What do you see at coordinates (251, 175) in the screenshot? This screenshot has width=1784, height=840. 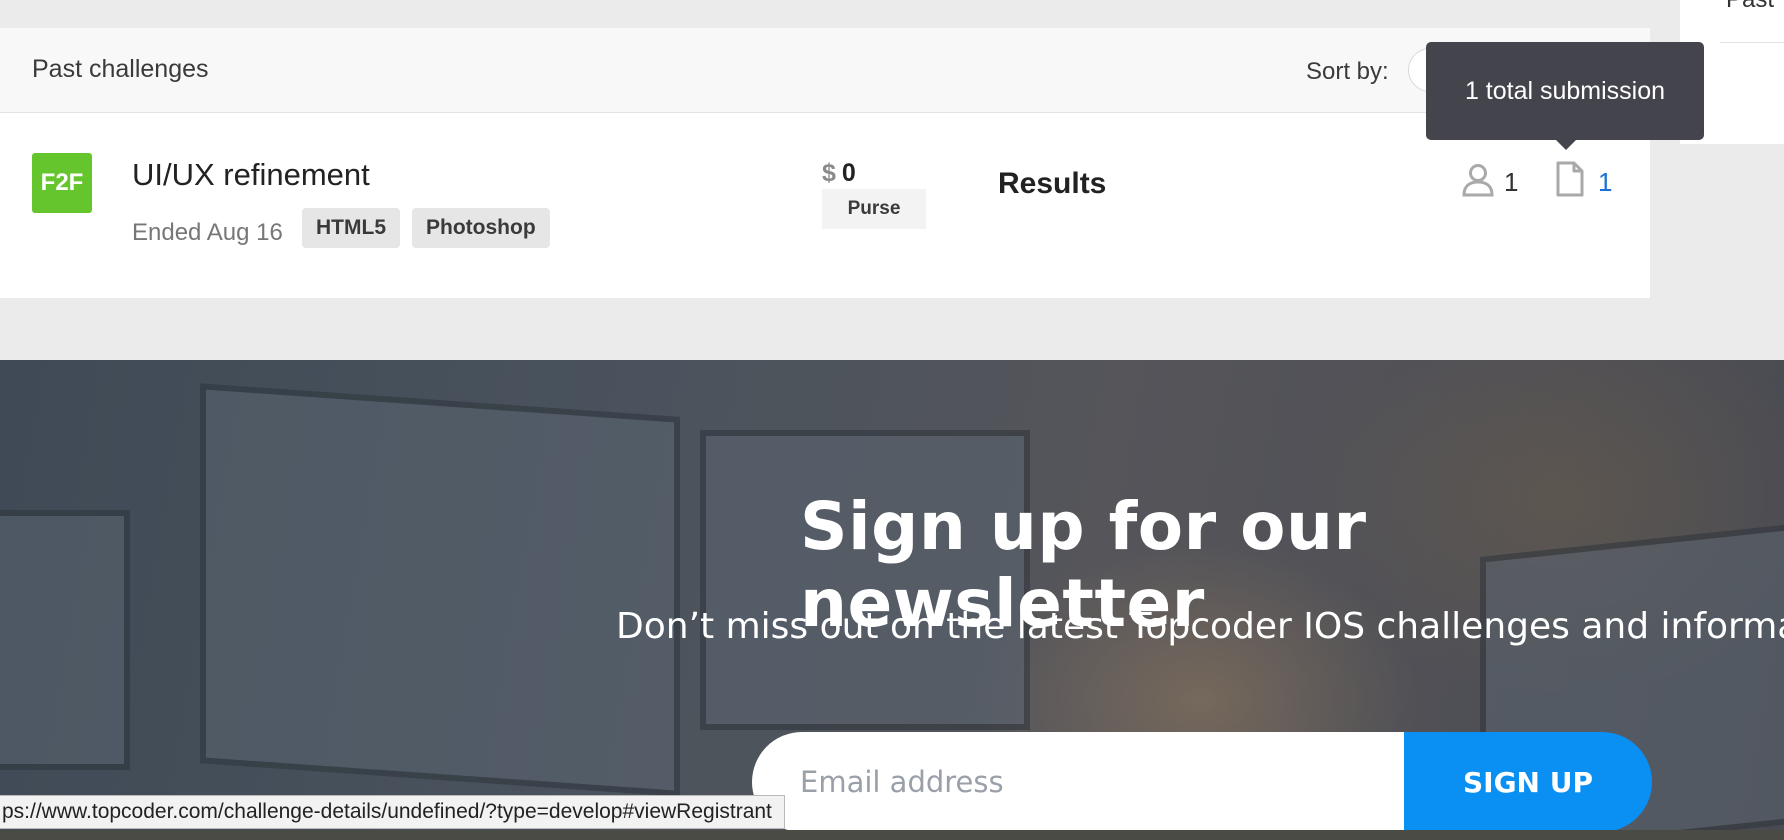 I see `challenge-title-link: UI/UX refinement` at bounding box center [251, 175].